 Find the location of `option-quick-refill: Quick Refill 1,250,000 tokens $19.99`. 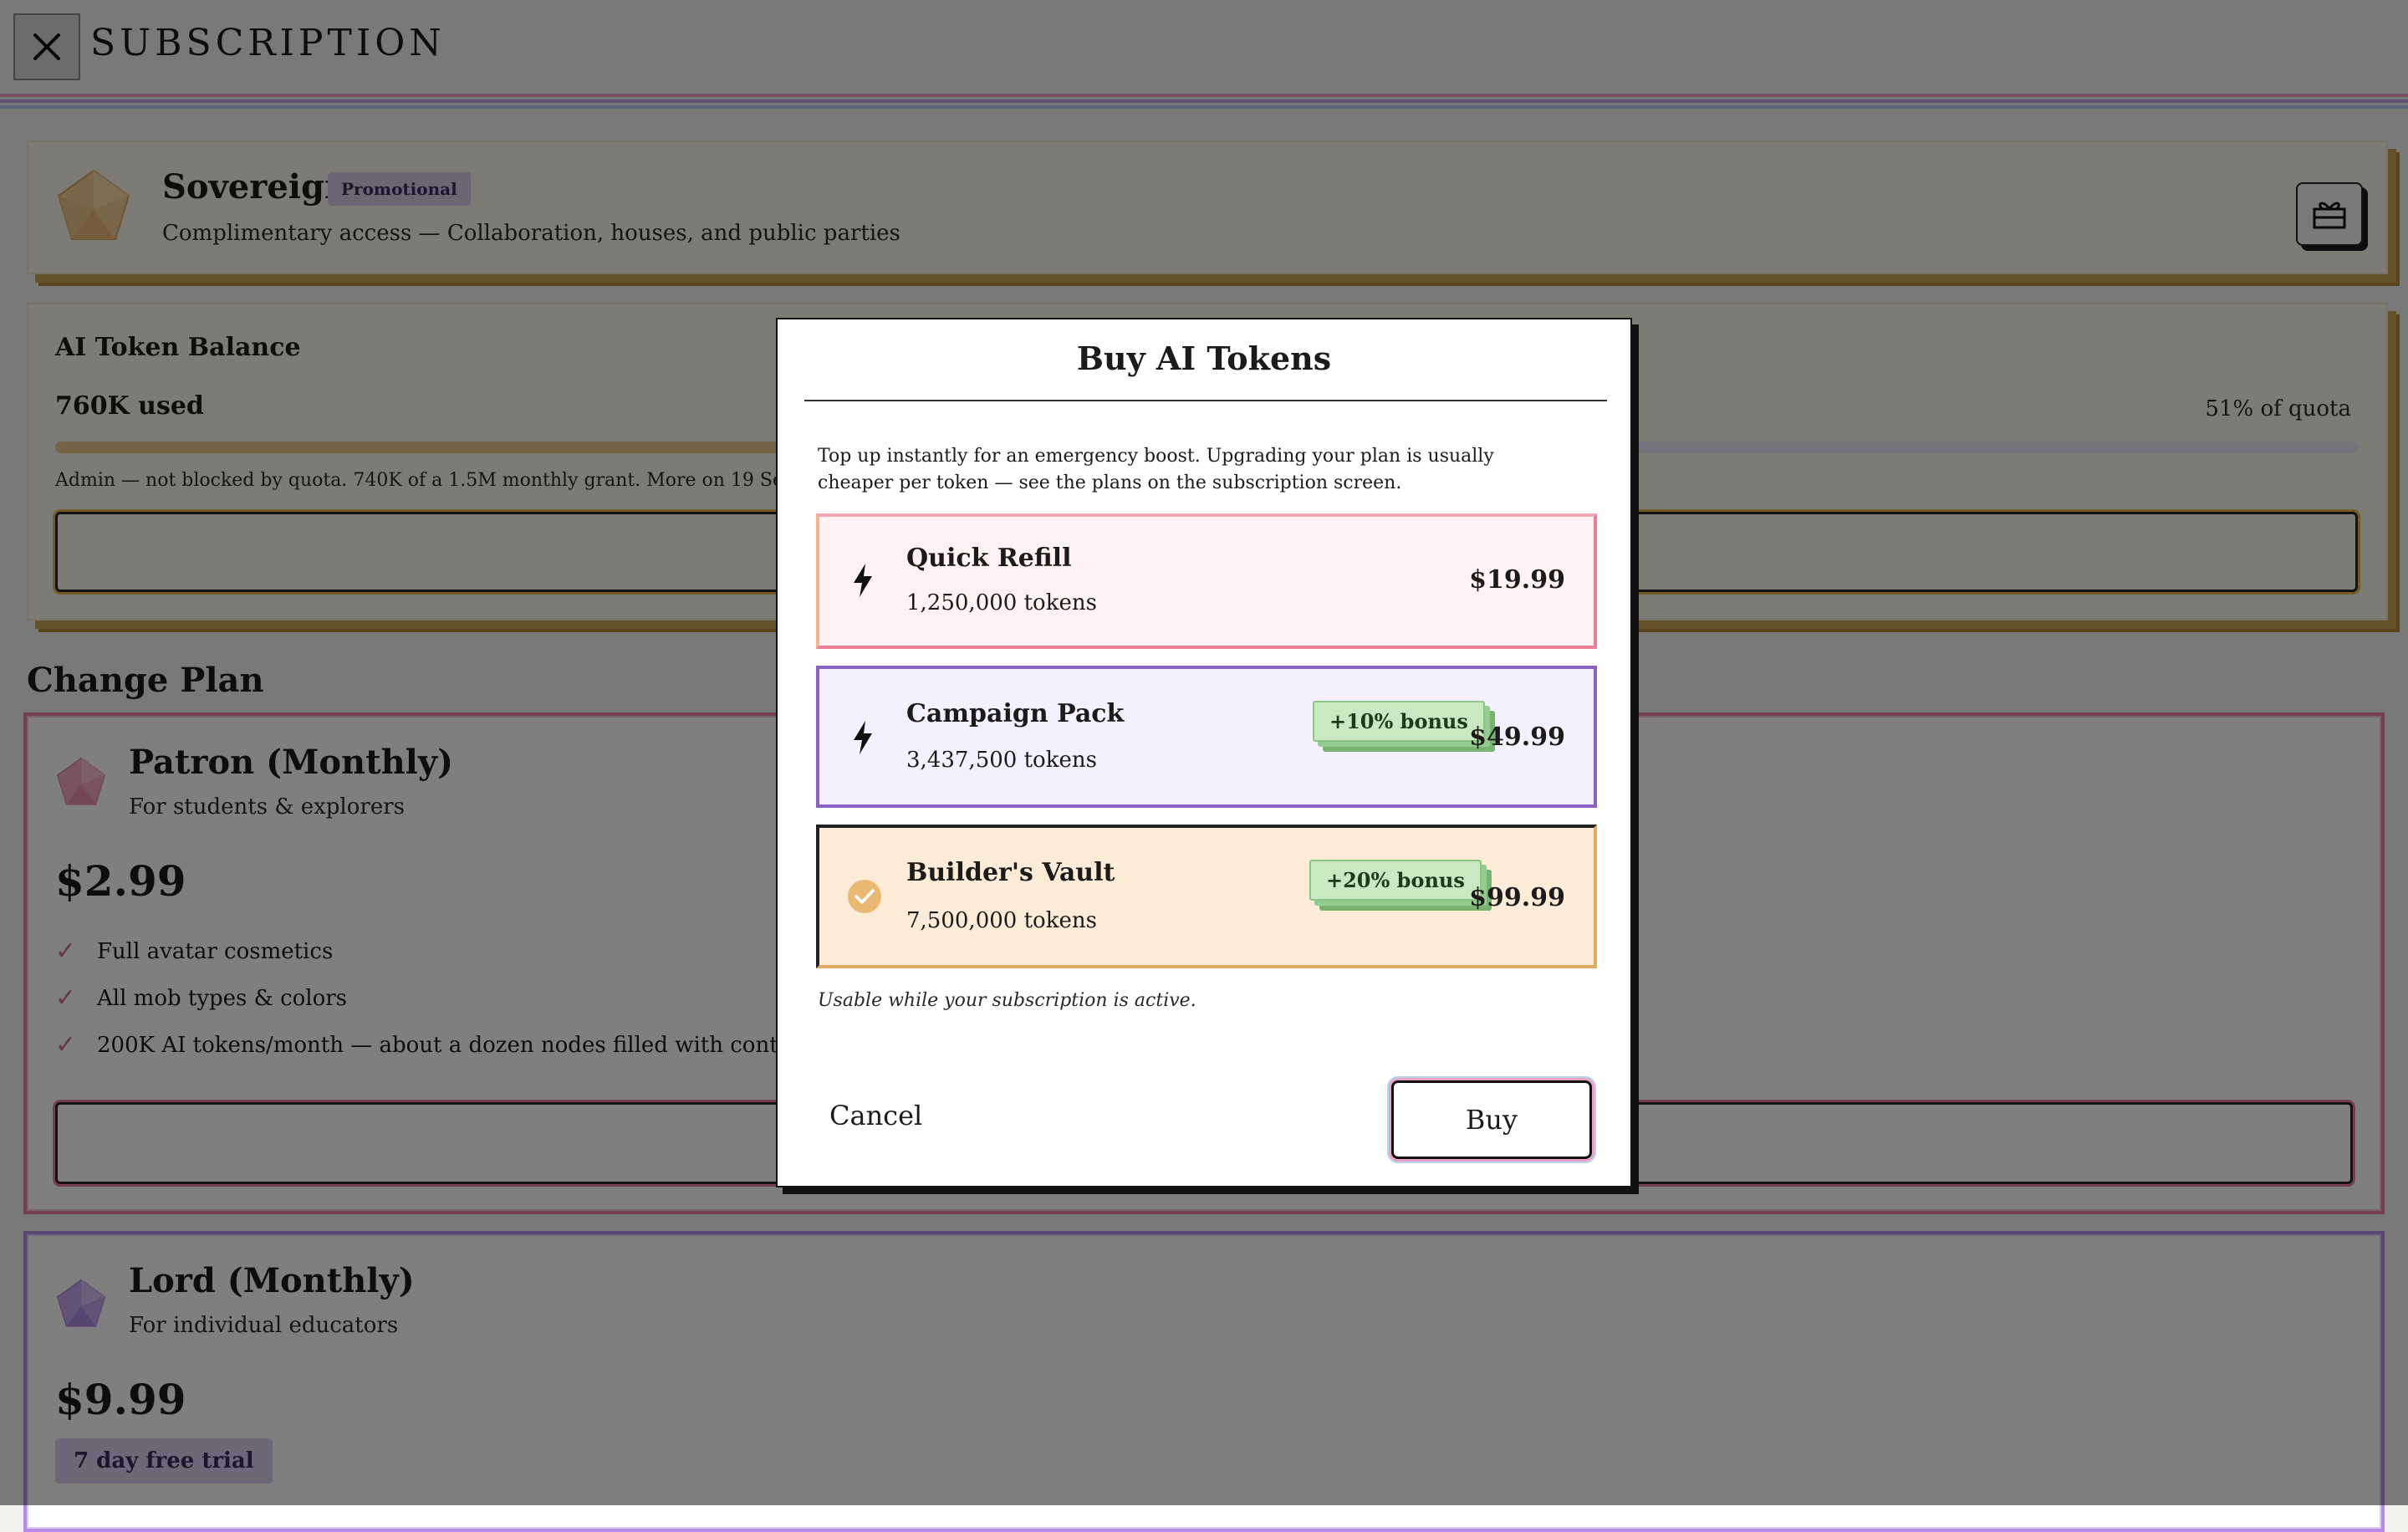

option-quick-refill: Quick Refill 1,250,000 tokens $19.99 is located at coordinates (1206, 581).